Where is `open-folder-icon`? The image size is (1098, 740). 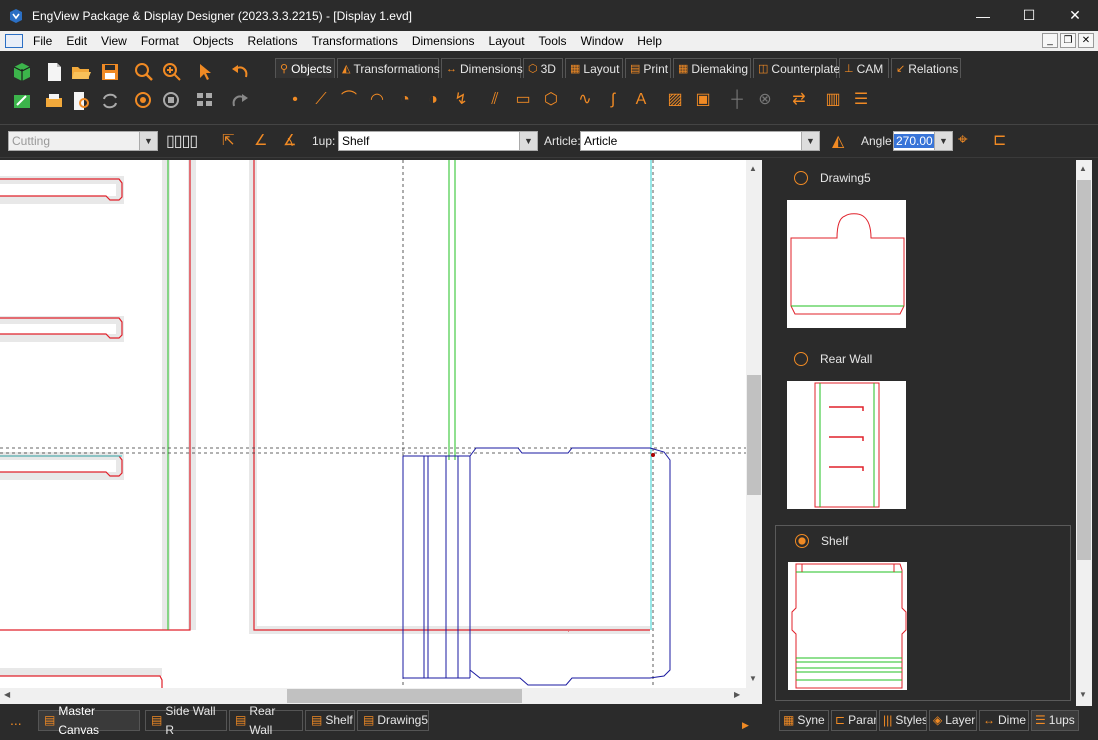
open-folder-icon is located at coordinates (81, 72).